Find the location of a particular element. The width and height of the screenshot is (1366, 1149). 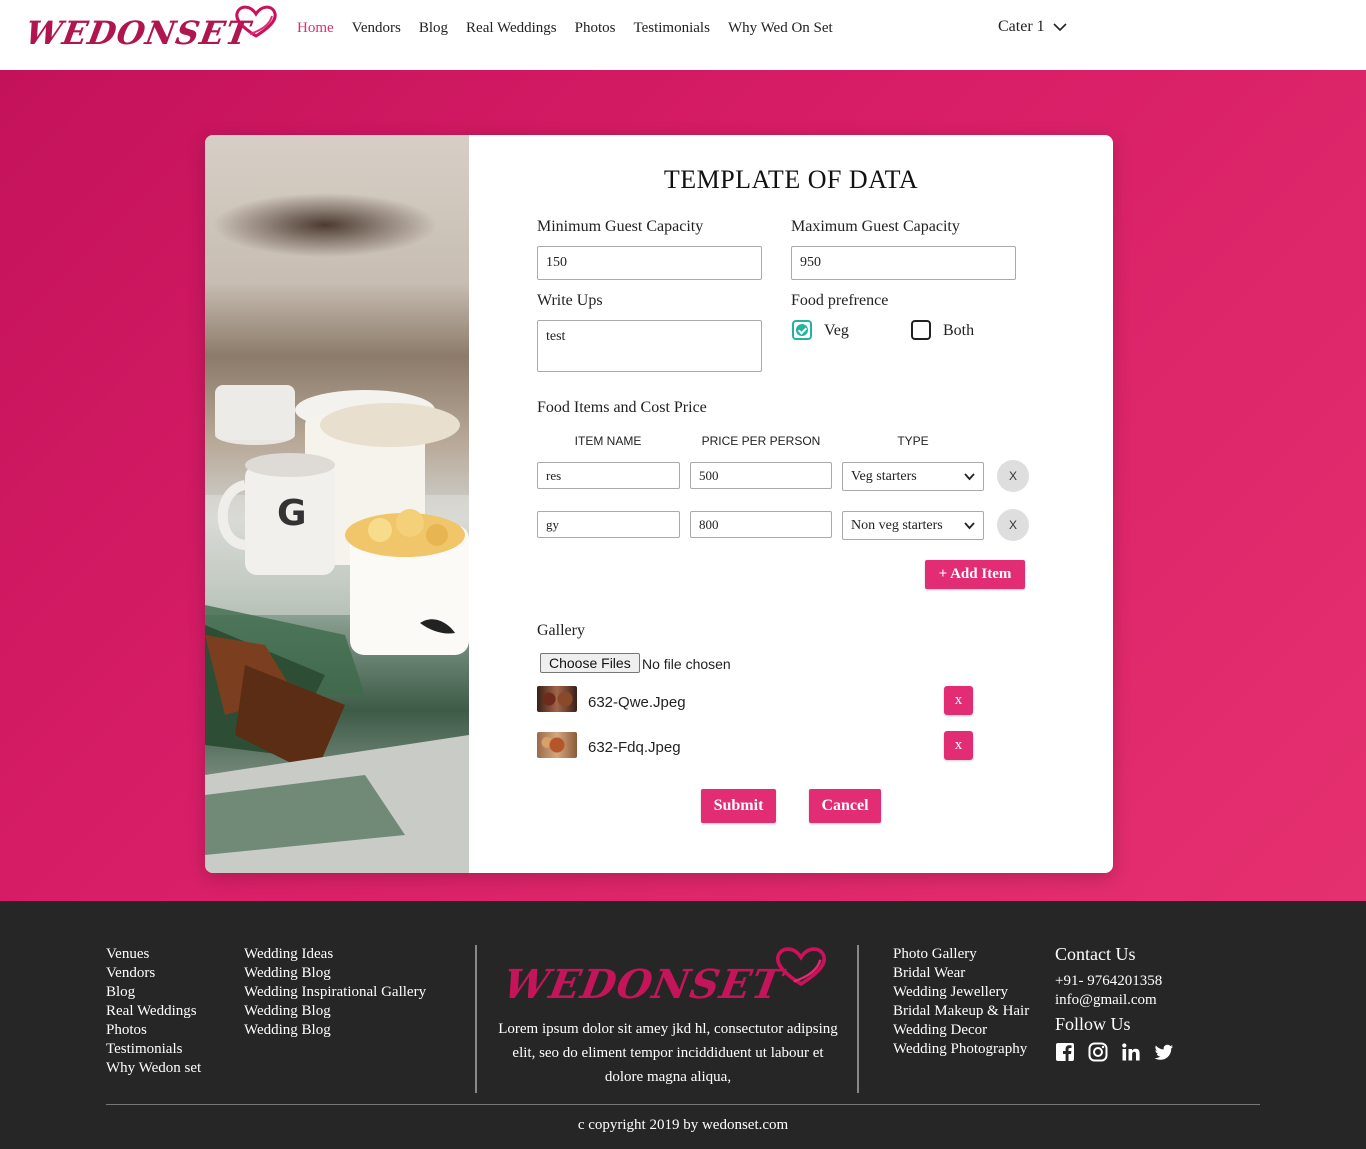

writeups-value: test is located at coordinates (556, 336).